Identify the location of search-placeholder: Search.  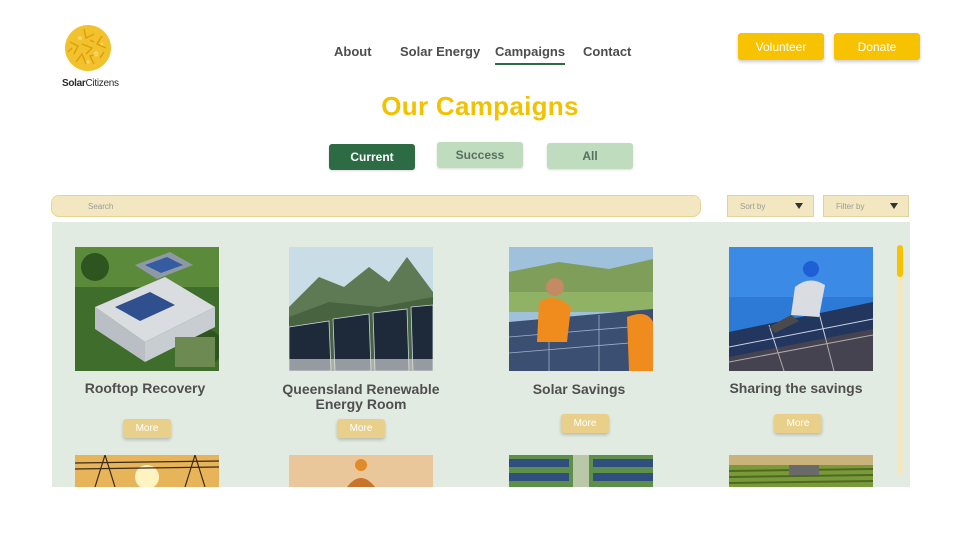
(101, 206).